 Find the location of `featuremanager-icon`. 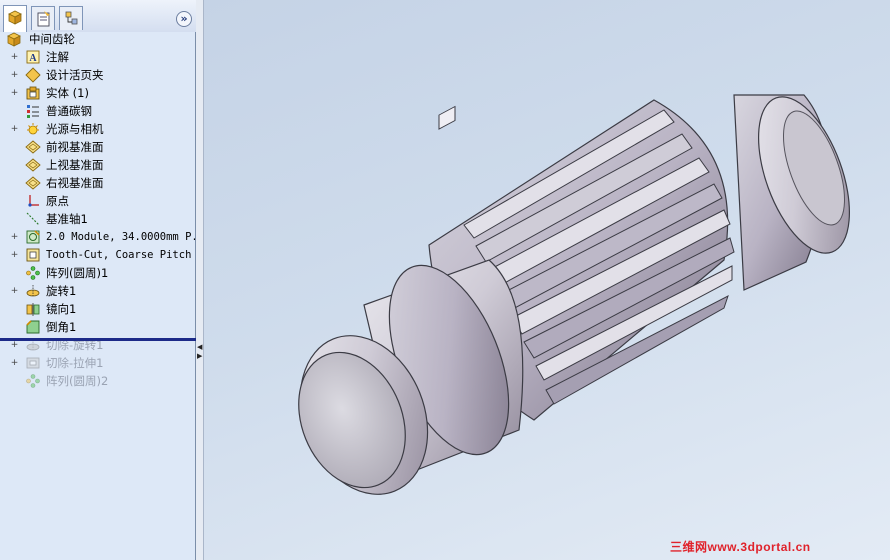

featuremanager-icon is located at coordinates (15, 17).